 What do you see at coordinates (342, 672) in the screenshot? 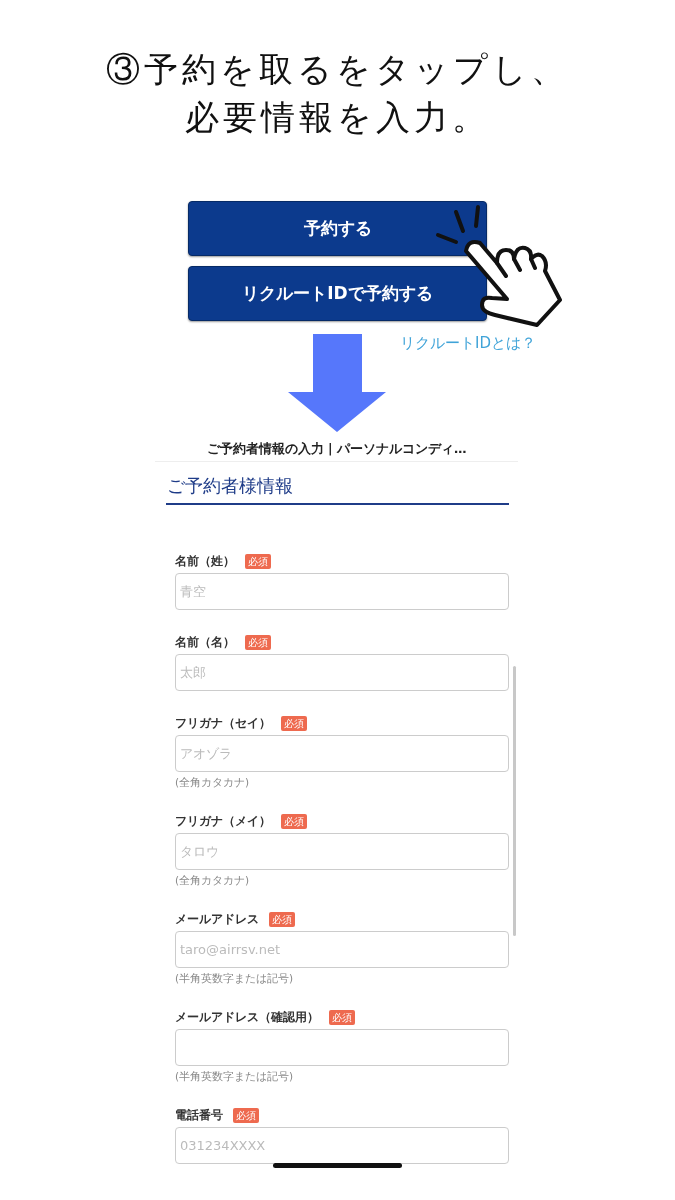
I see `input-field: 太郎` at bounding box center [342, 672].